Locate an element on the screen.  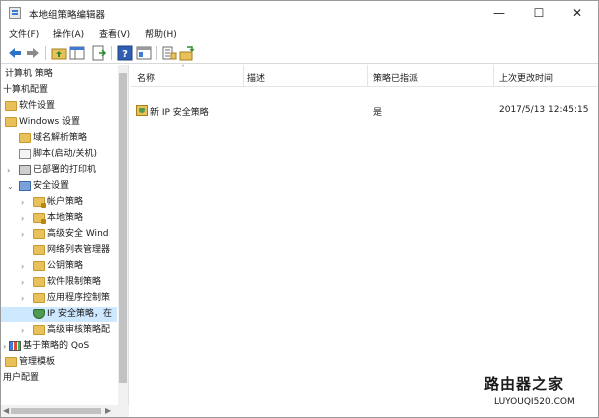
tree-item-security-settings: ⌄ 安全设置 is located at coordinates (59, 186).